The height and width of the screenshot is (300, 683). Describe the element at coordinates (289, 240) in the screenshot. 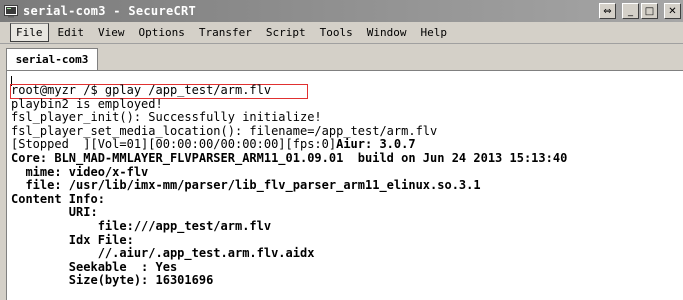

I see `terminal-line: Idx File:` at that location.